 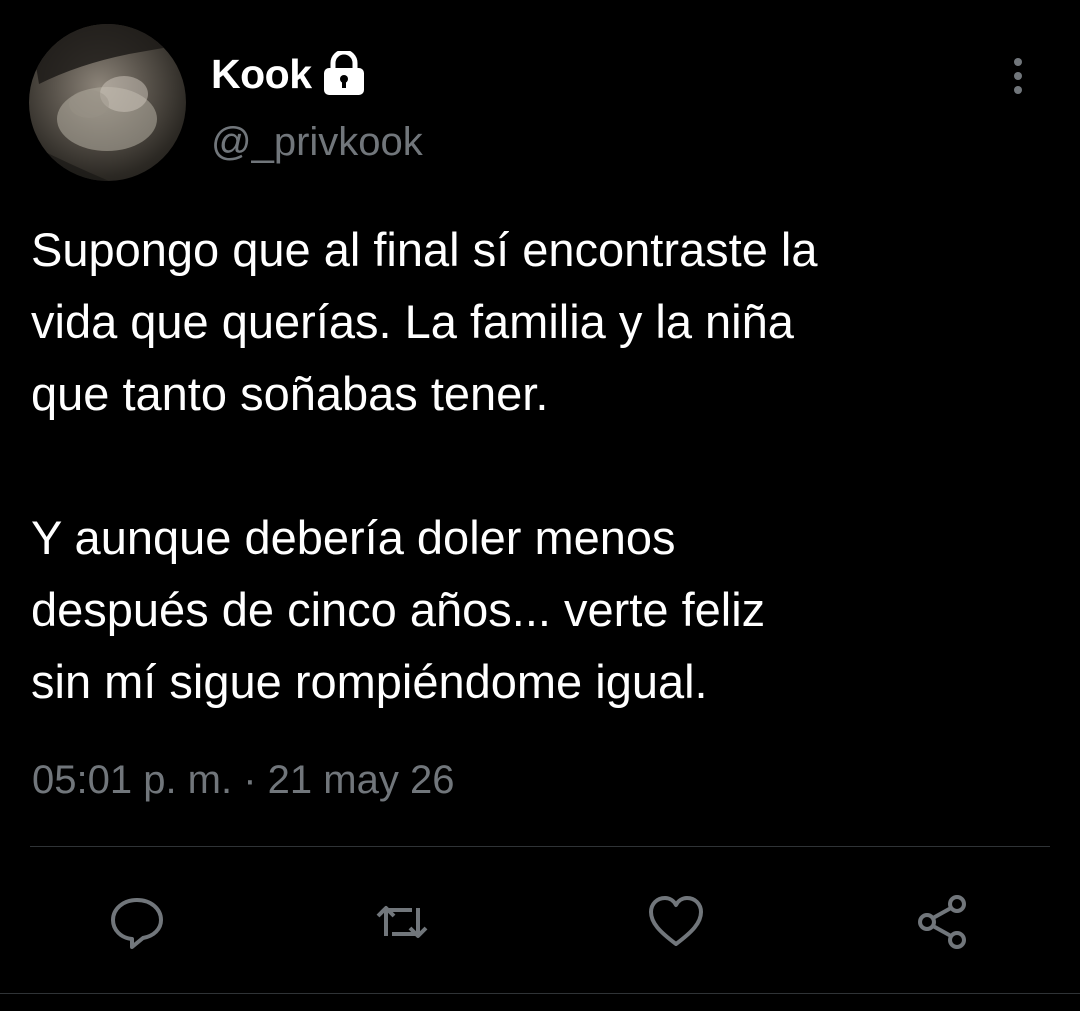 What do you see at coordinates (344, 73) in the screenshot?
I see `lock-icon` at bounding box center [344, 73].